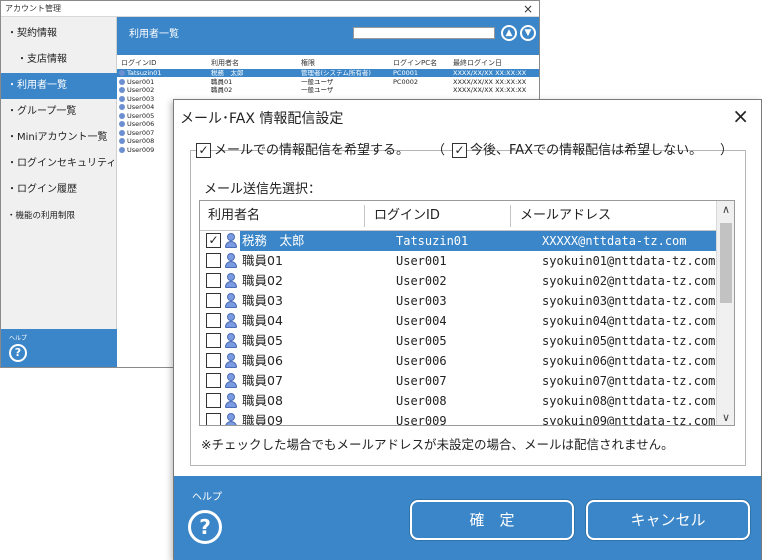 The image size is (762, 560). What do you see at coordinates (59, 112) in the screenshot?
I see `sidebar-item-groups: ・グループ一覧` at bounding box center [59, 112].